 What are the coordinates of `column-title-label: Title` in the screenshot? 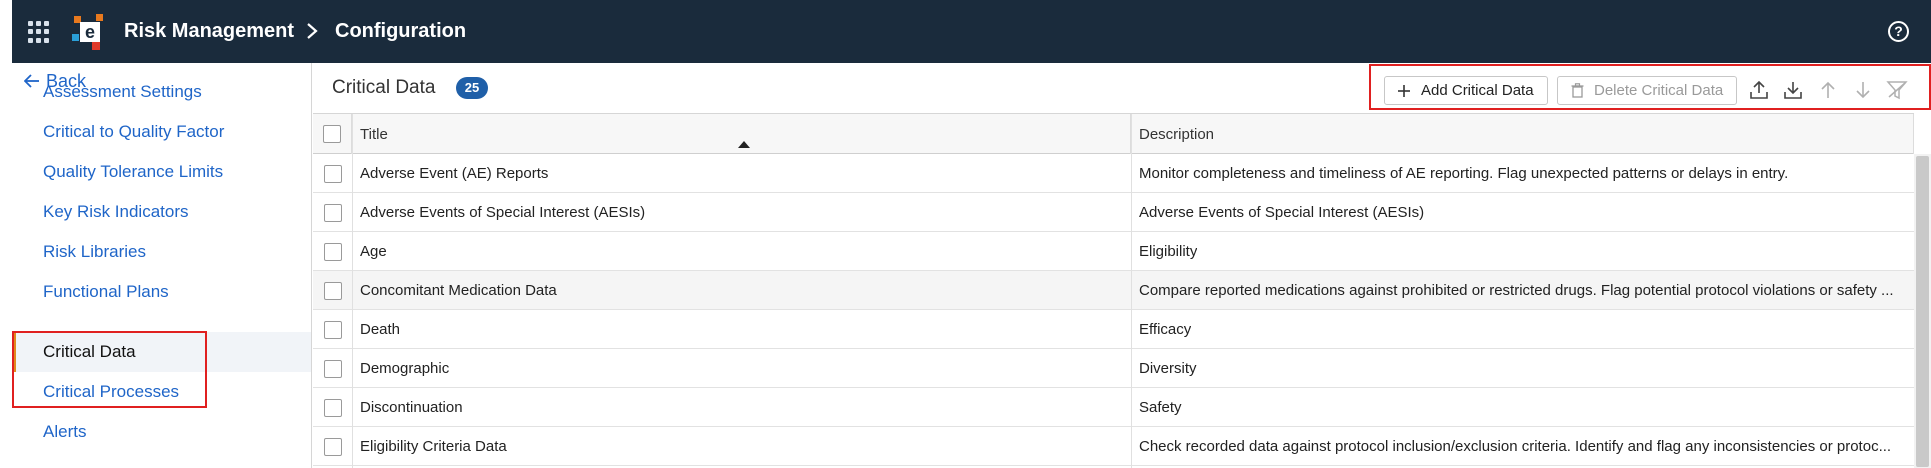 It's located at (374, 134).